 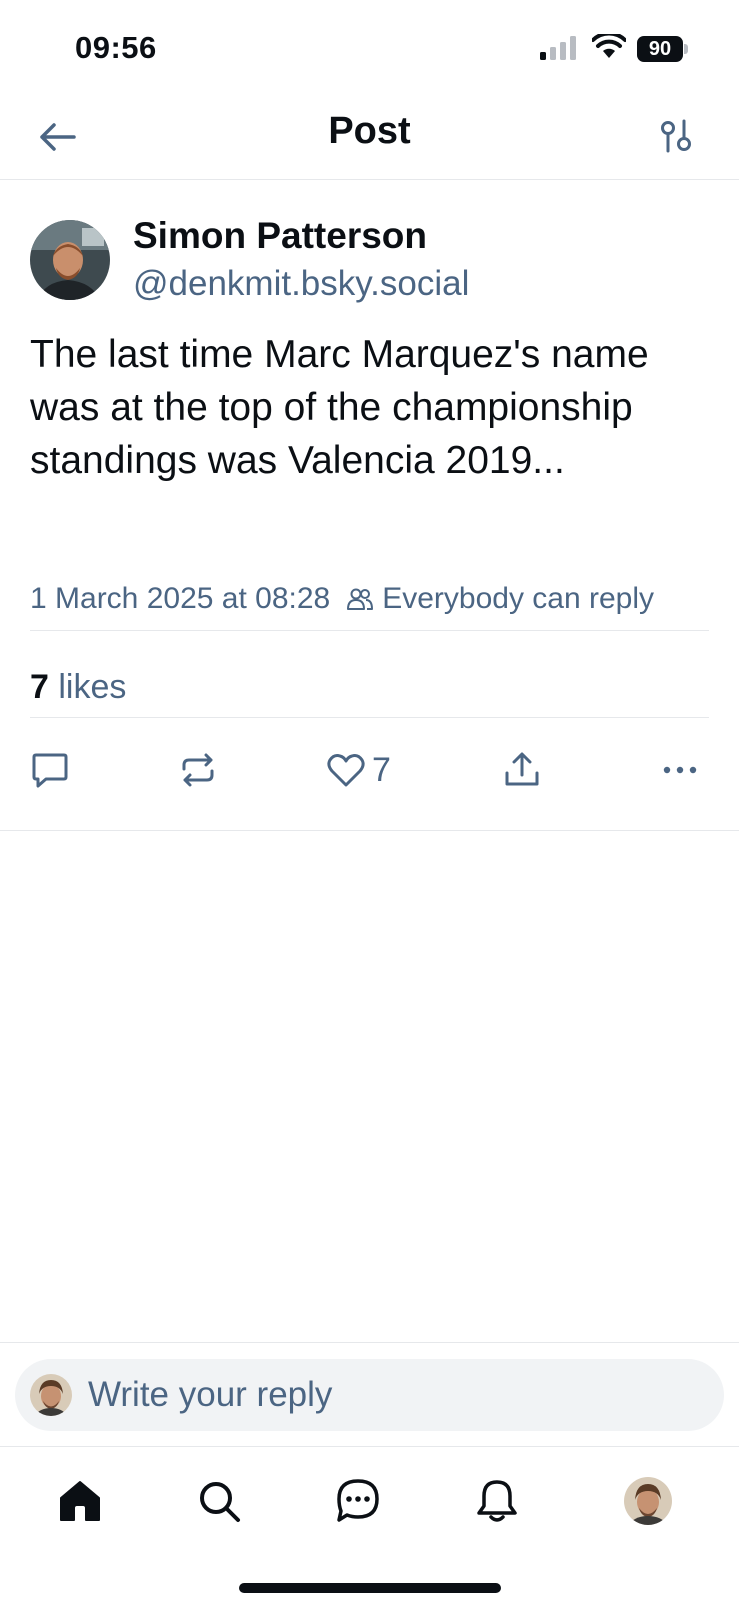 I want to click on post-actions: 7, so click(x=369, y=770).